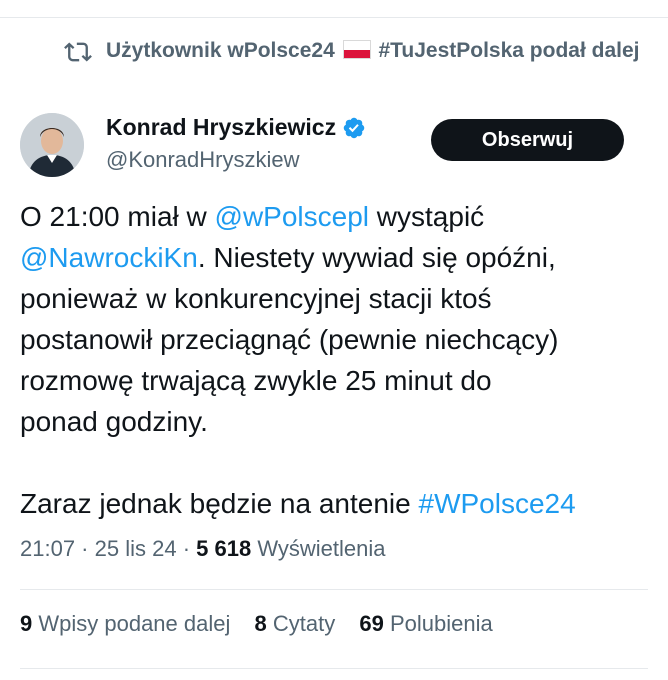 This screenshot has width=668, height=680. I want to click on tweet-text-segment: wystąpić, so click(427, 216).